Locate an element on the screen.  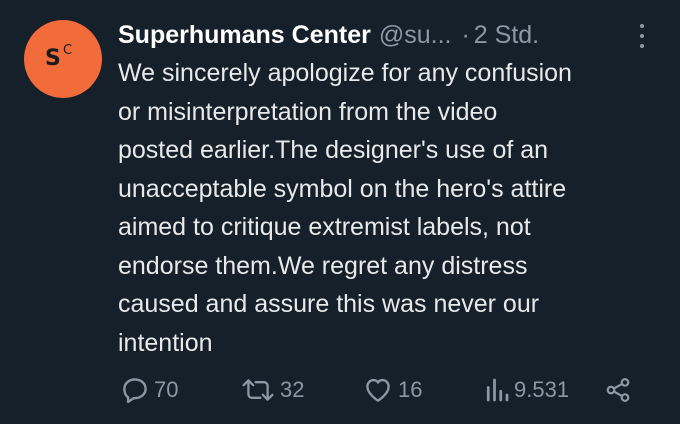
tweet-header: Superhumans Center @su... · 2 Std. is located at coordinates (328, 35).